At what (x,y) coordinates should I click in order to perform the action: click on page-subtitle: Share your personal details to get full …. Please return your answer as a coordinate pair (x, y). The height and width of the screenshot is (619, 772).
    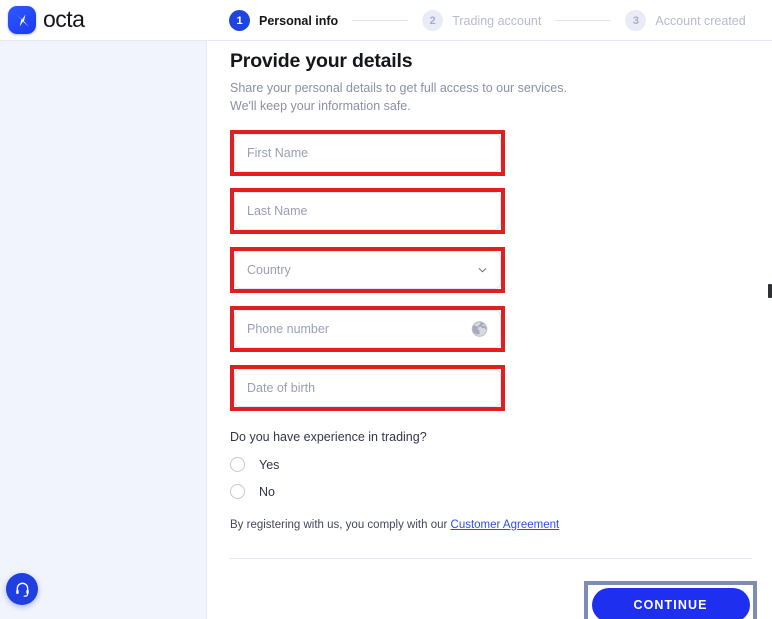
    Looking at the image, I should click on (398, 97).